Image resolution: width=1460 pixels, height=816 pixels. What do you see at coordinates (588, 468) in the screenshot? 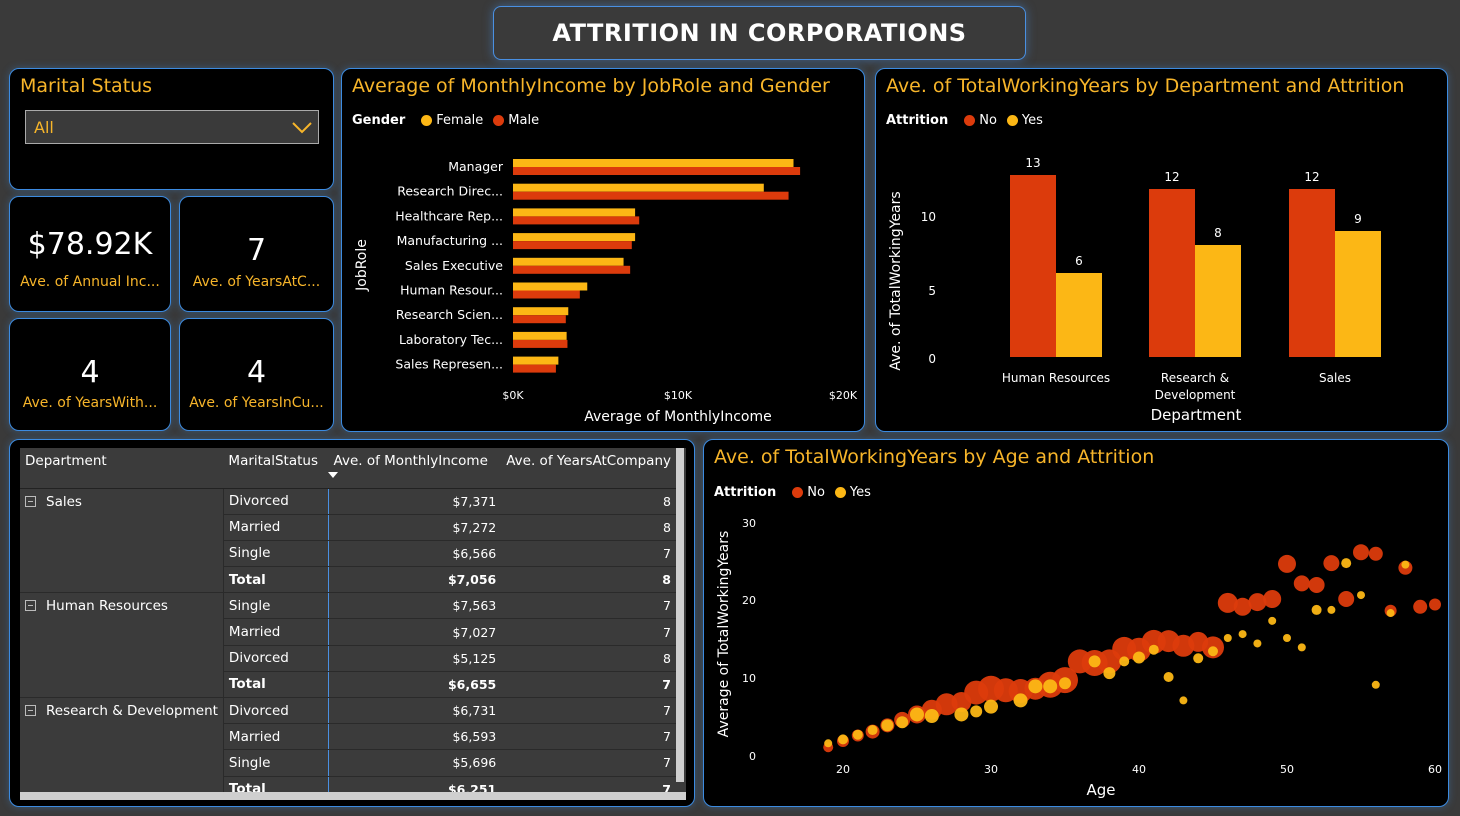
I see `column-header: Ave. of YearsAtCompany` at bounding box center [588, 468].